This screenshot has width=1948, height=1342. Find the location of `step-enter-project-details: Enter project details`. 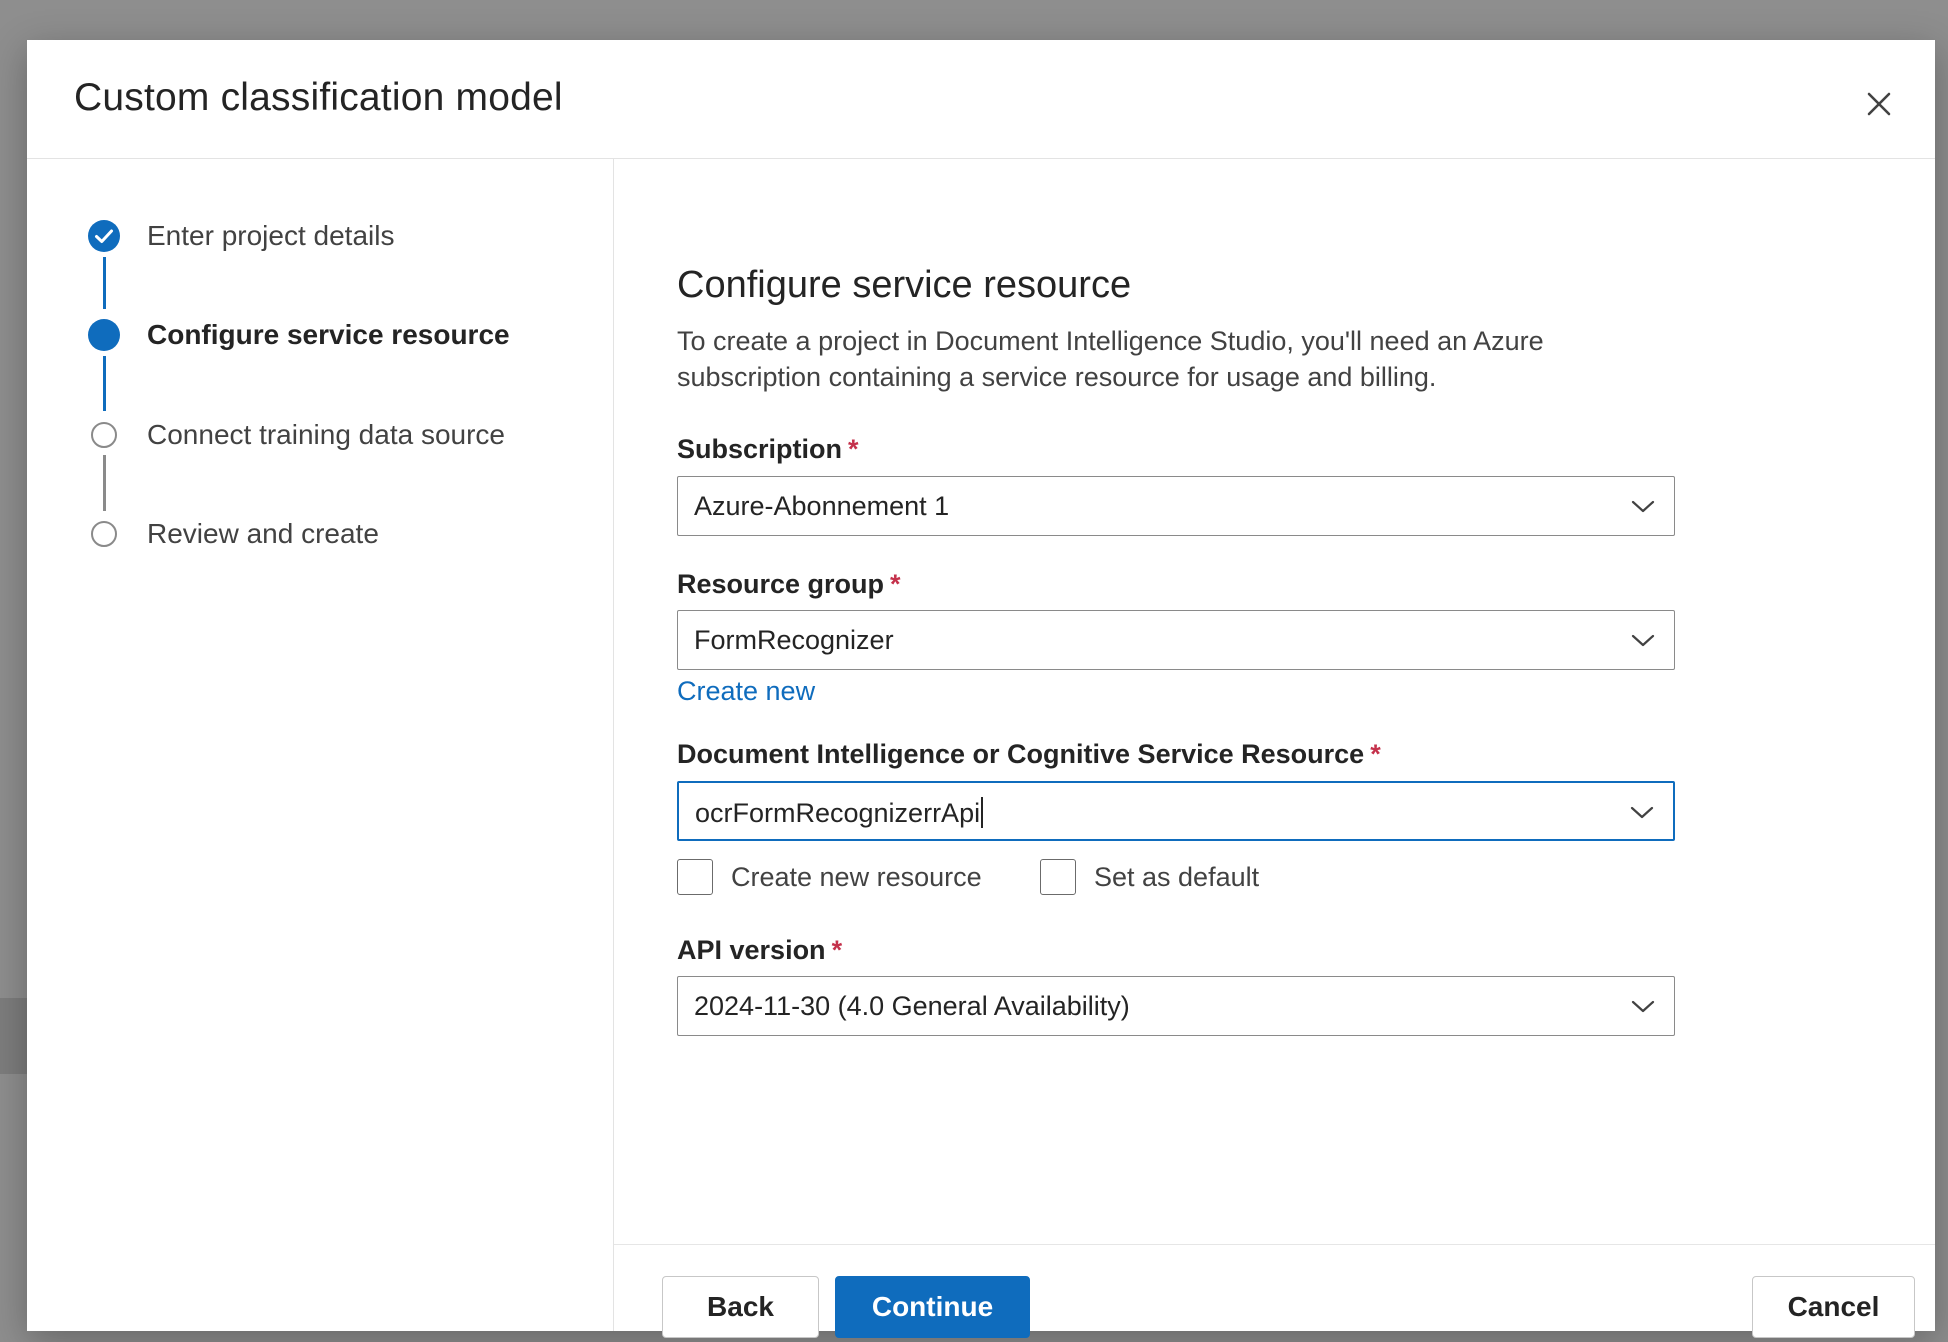

step-enter-project-details: Enter project details is located at coordinates (240, 236).